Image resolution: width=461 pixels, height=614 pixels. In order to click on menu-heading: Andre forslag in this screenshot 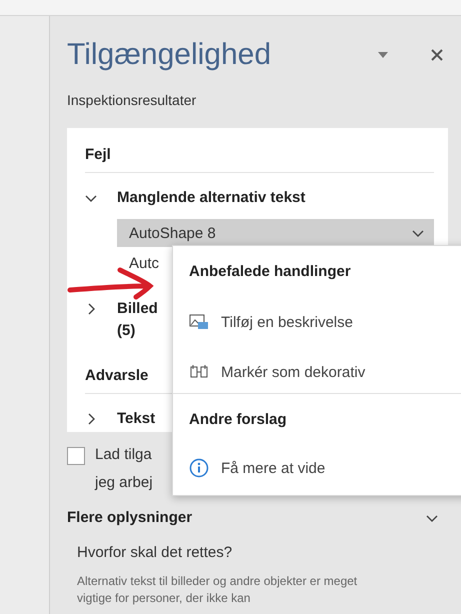, I will do `click(237, 420)`.